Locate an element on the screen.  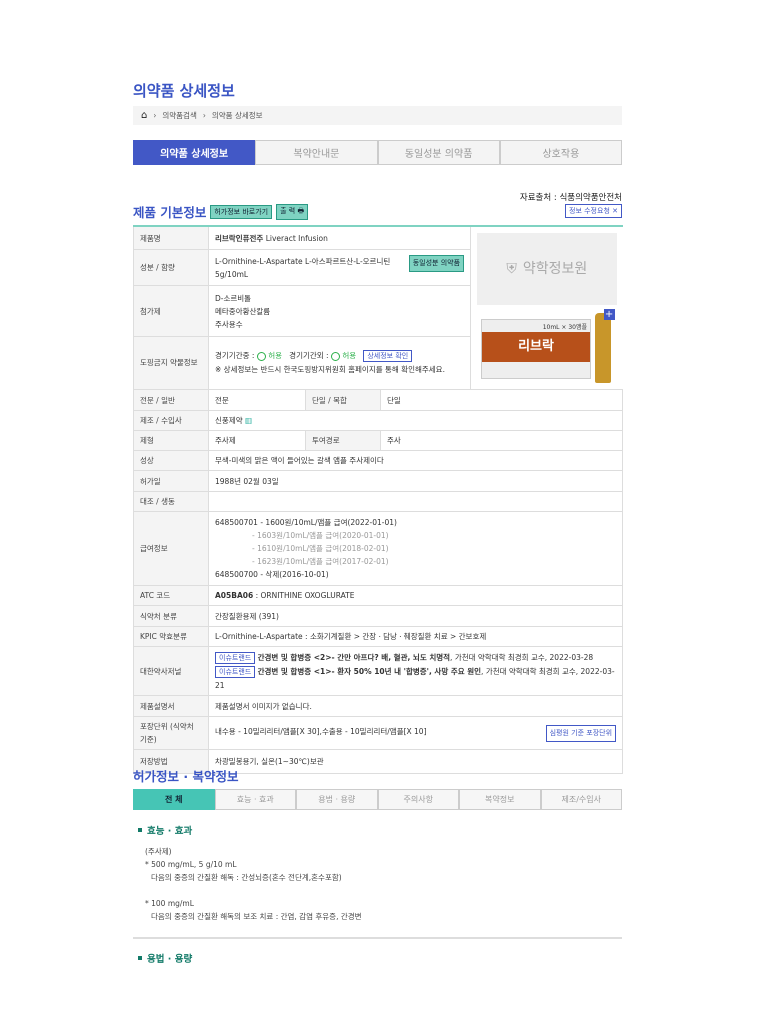
print-label: 출 력 is located at coordinates (288, 210).